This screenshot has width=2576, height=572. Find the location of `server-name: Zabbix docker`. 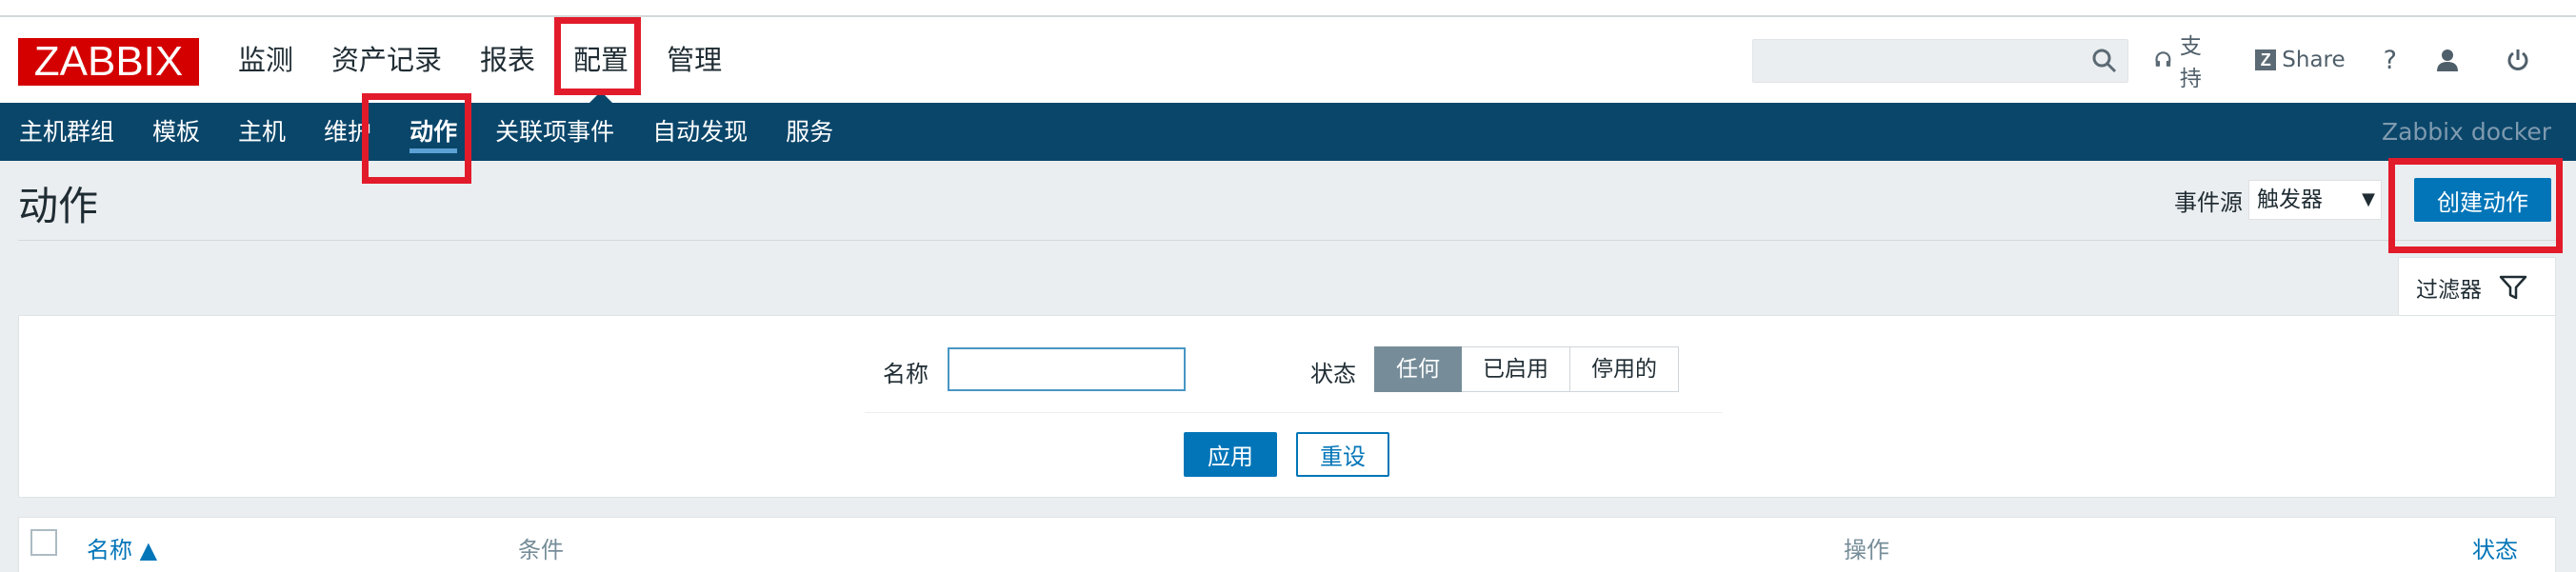

server-name: Zabbix docker is located at coordinates (2466, 132).